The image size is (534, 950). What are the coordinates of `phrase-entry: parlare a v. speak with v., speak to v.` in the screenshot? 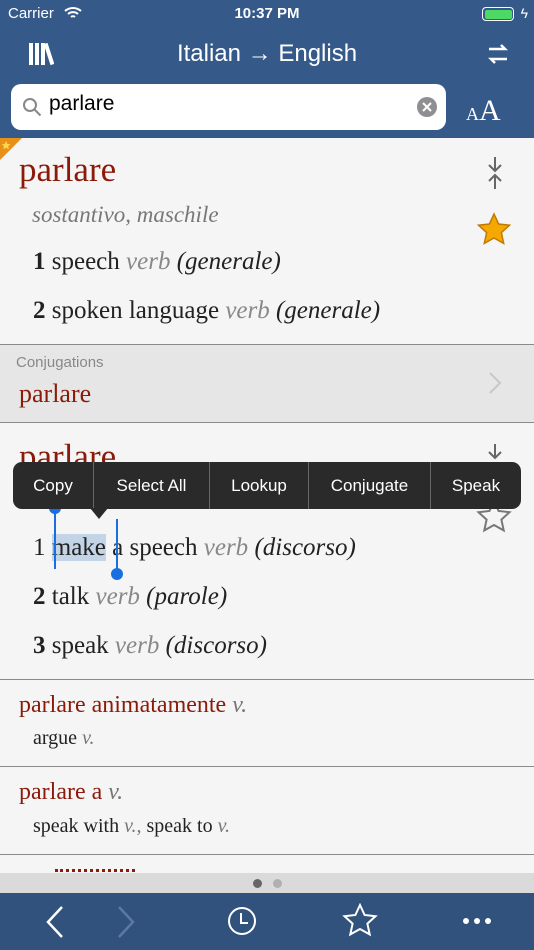 It's located at (267, 811).